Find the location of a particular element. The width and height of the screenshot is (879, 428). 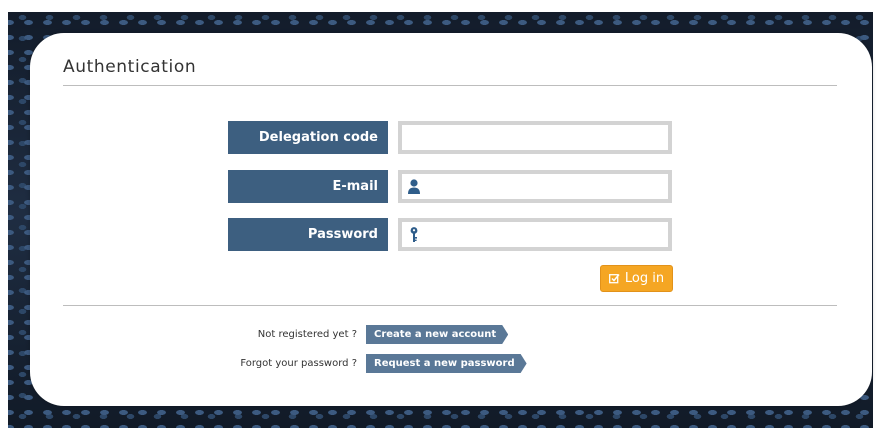

password-row: Password is located at coordinates (451, 234).